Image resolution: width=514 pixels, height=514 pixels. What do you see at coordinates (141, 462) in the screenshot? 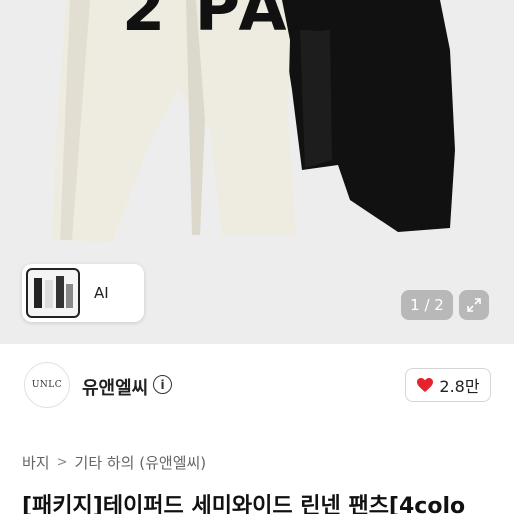
I see `breadcrumb-item-other-bottoms: 기타 하의 (유앤엘씨)` at bounding box center [141, 462].